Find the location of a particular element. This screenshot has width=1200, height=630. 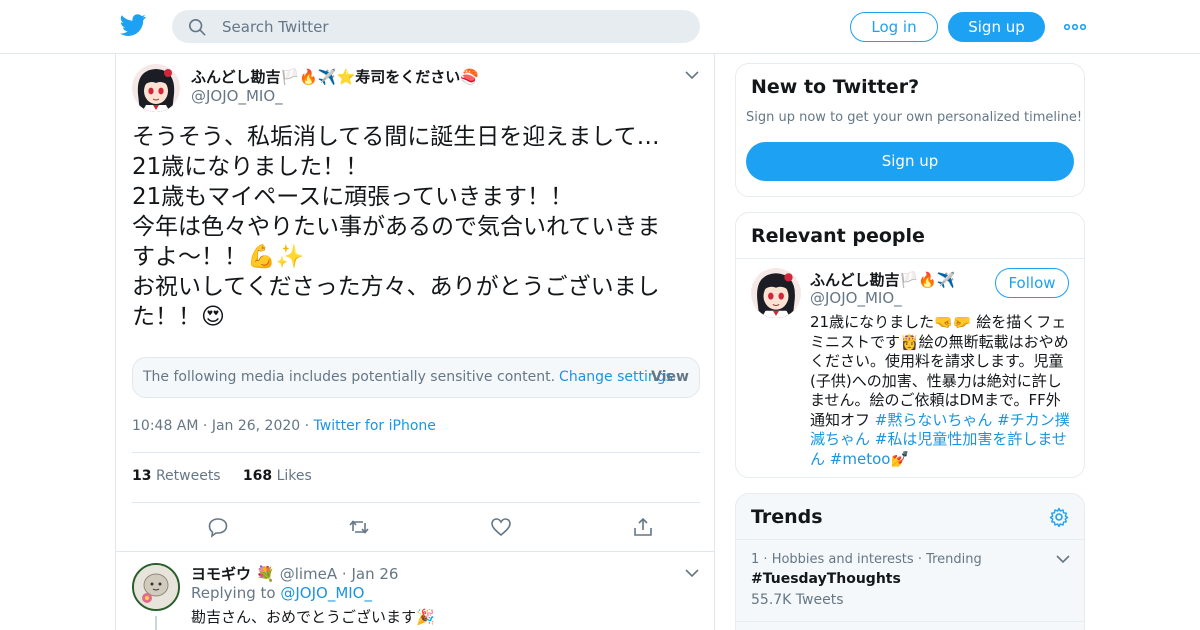

retweets-stat: 13 Retweets is located at coordinates (176, 476).